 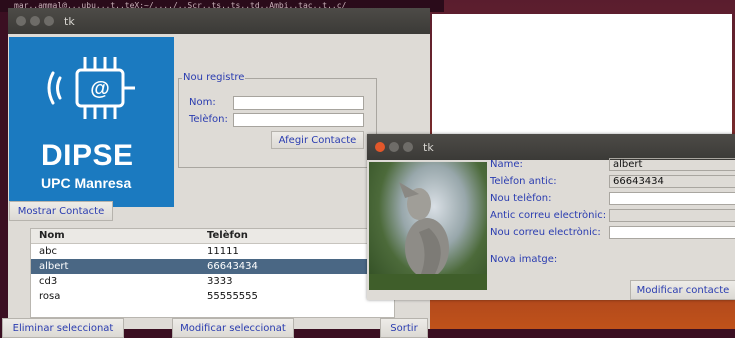 What do you see at coordinates (69, 21) in the screenshot?
I see `main-window-title: tk` at bounding box center [69, 21].